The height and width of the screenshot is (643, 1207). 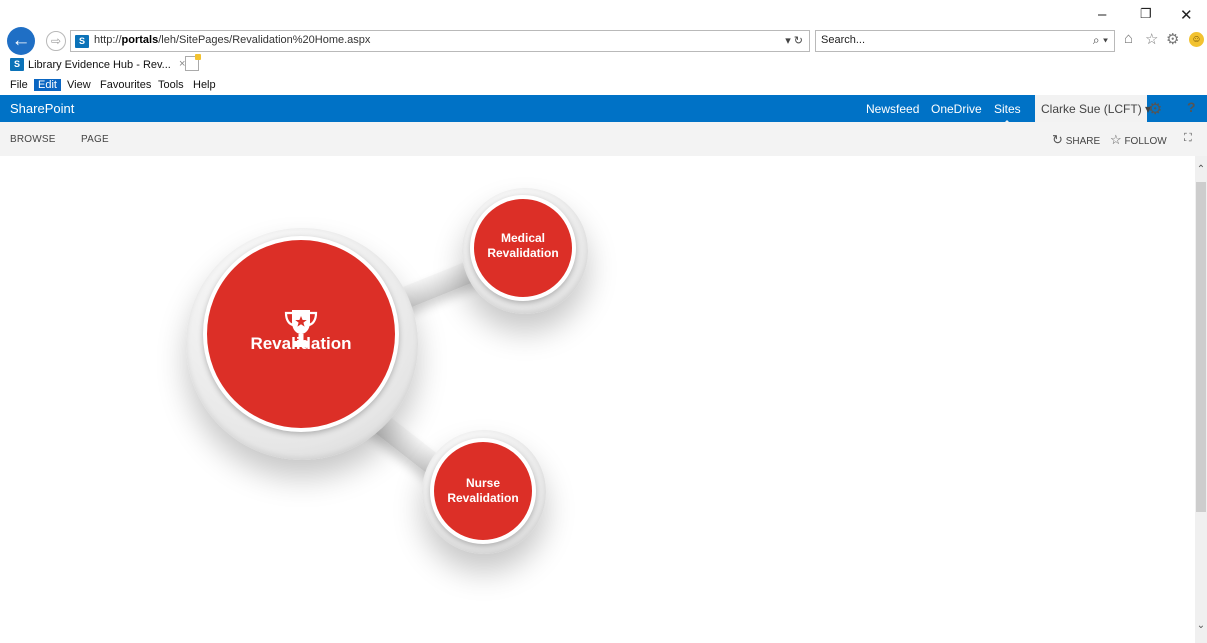 I want to click on forward-button: ⇨, so click(x=56, y=41).